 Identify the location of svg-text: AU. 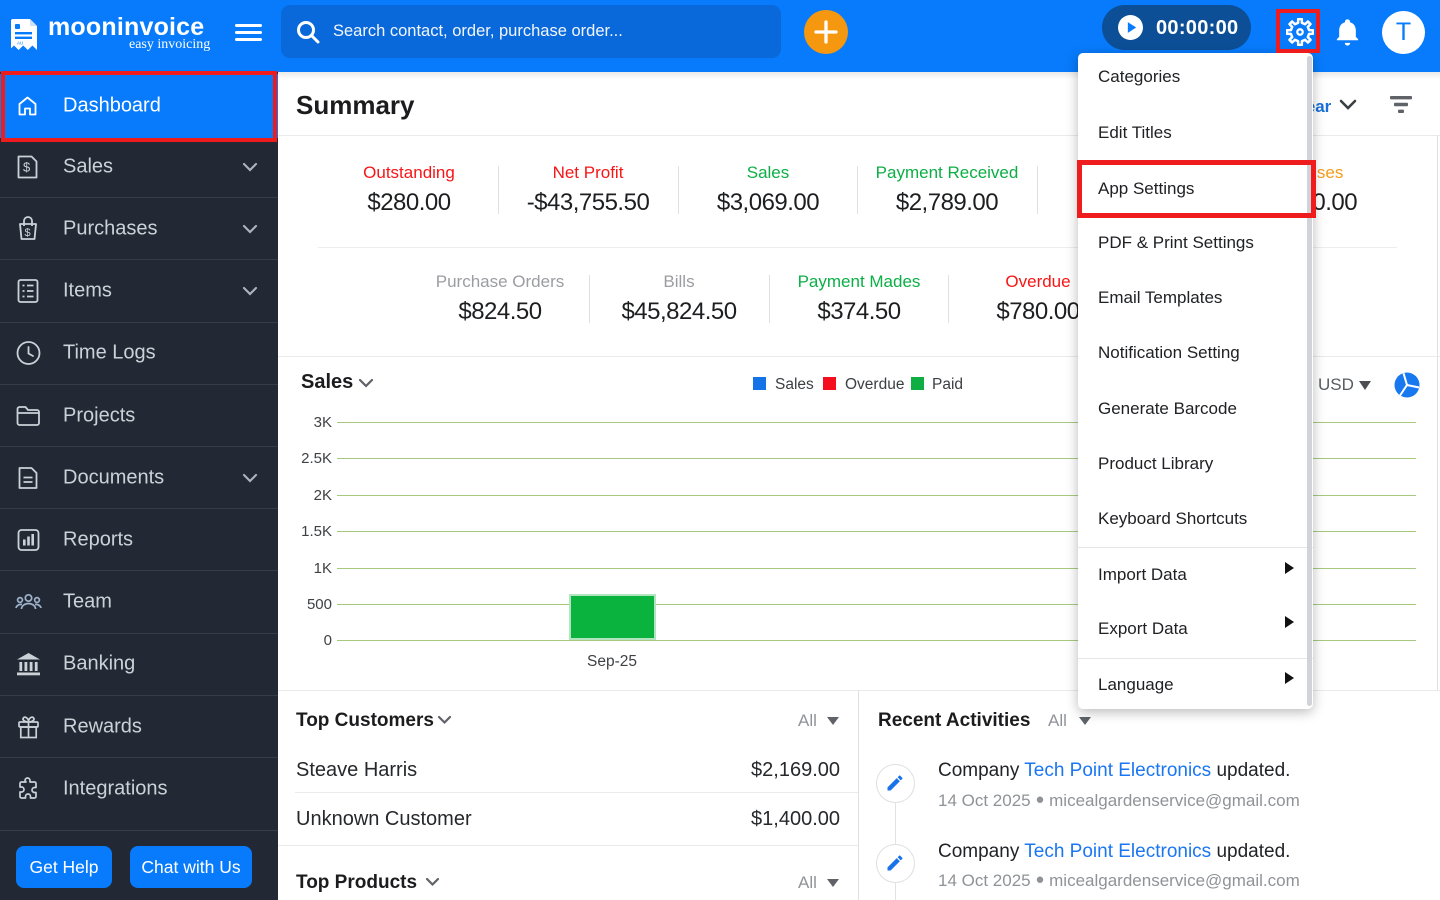
(20, 43).